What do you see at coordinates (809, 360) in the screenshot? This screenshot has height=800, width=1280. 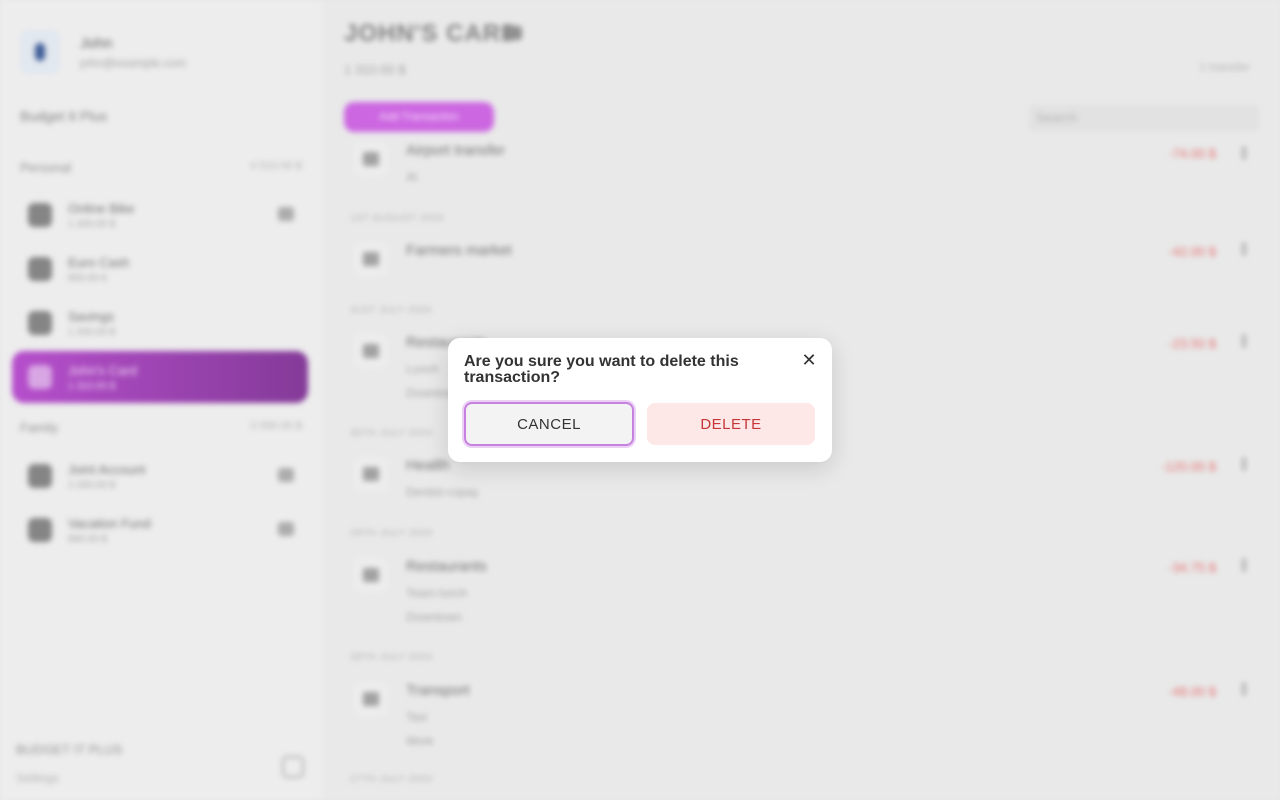 I see `close-icon: ✕` at bounding box center [809, 360].